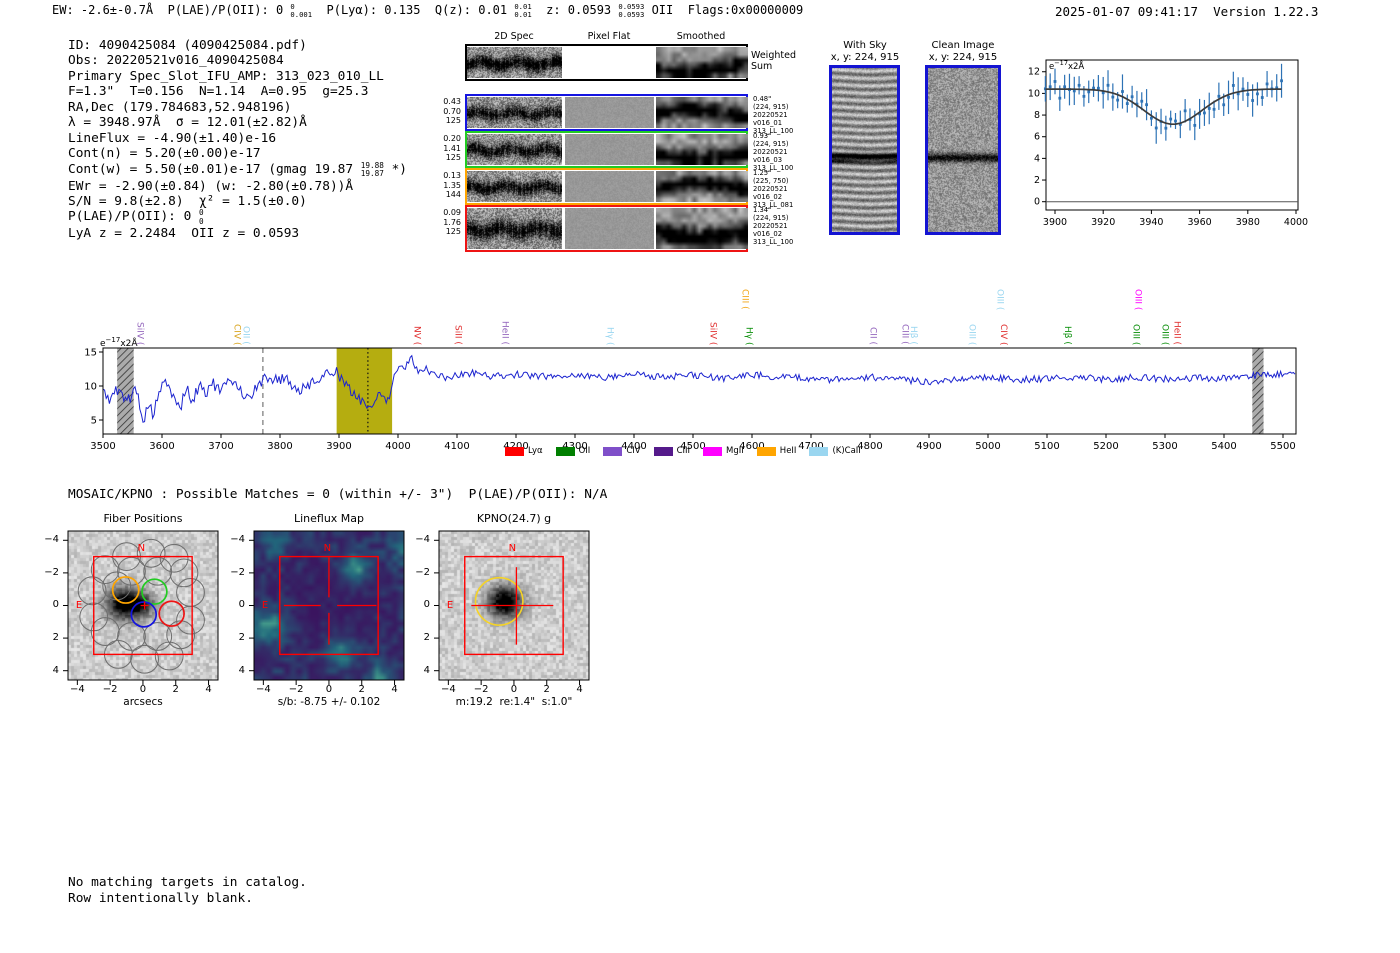 The image size is (1400, 953). I want to click on svg-text: 4100, so click(456, 446).